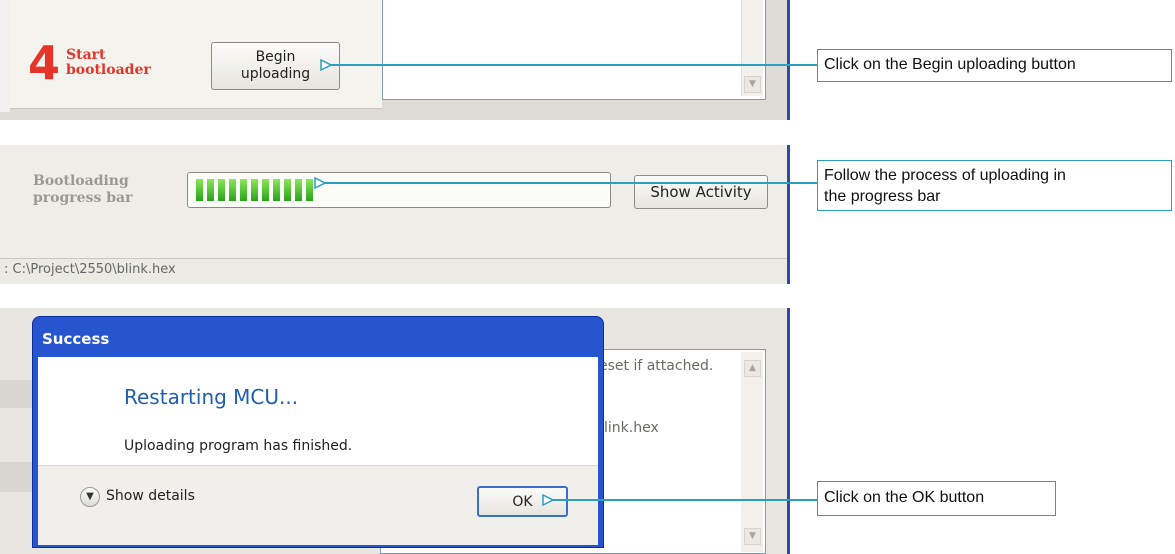 This screenshot has width=1175, height=554. Describe the element at coordinates (994, 65) in the screenshot. I see `callout-begin: Click on the Begin uploading button` at that location.